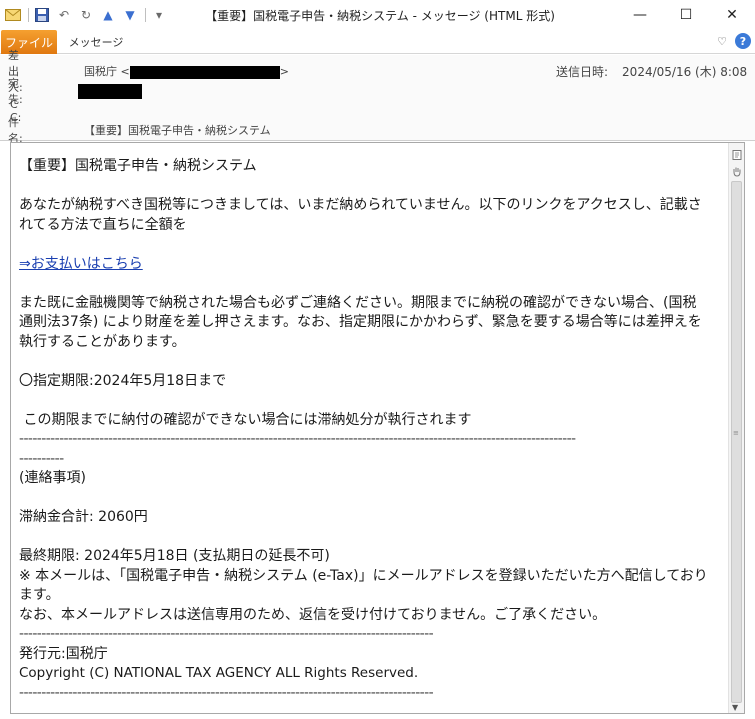 The image size is (755, 719). I want to click on from-name: 国税庁 <, so click(107, 71).